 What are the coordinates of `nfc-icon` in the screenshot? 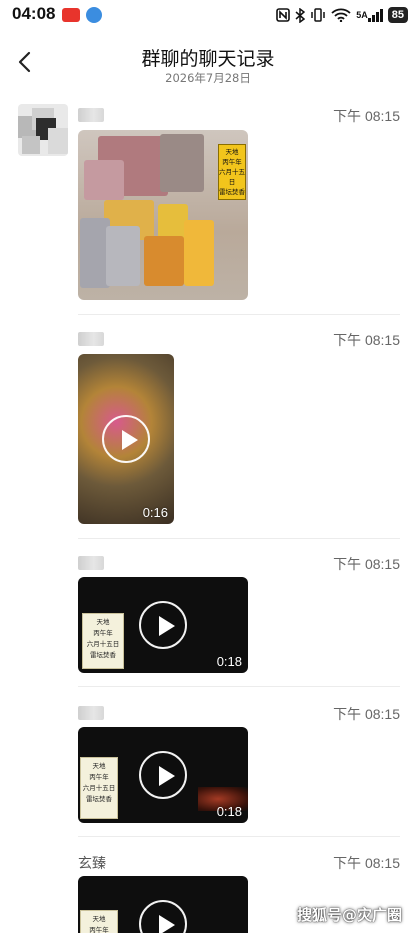 It's located at (283, 15).